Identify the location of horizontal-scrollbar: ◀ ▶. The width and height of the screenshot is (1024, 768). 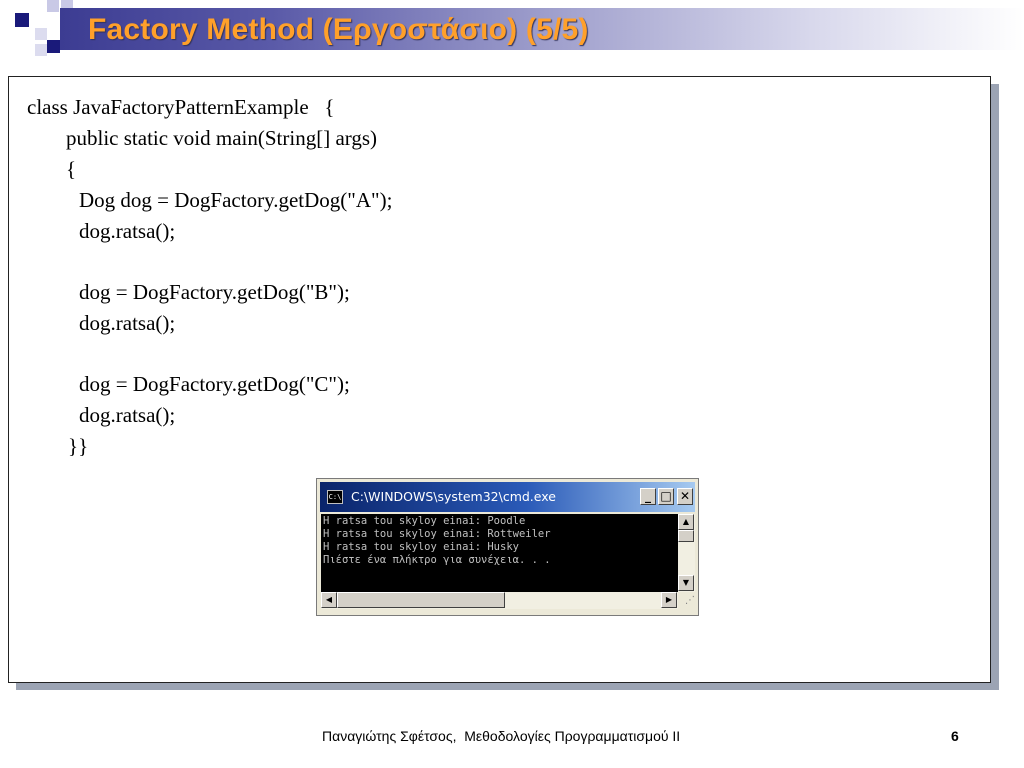
(499, 600).